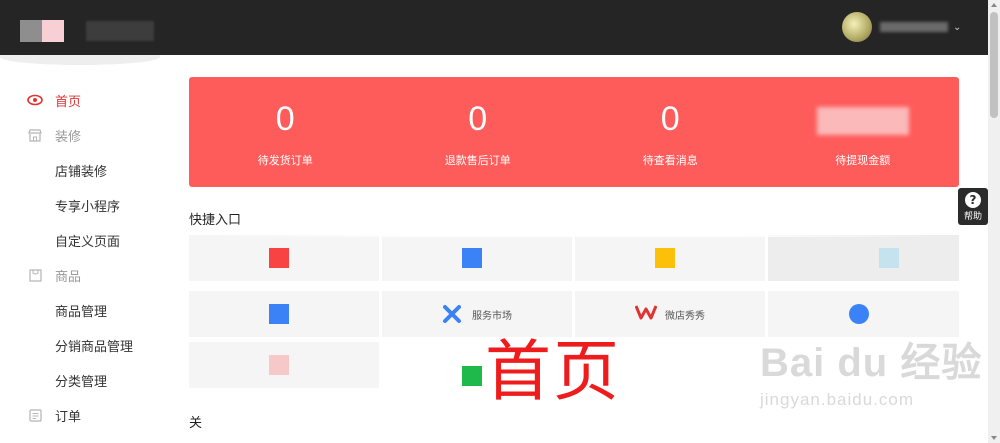  What do you see at coordinates (35, 135) in the screenshot?
I see `store-icon` at bounding box center [35, 135].